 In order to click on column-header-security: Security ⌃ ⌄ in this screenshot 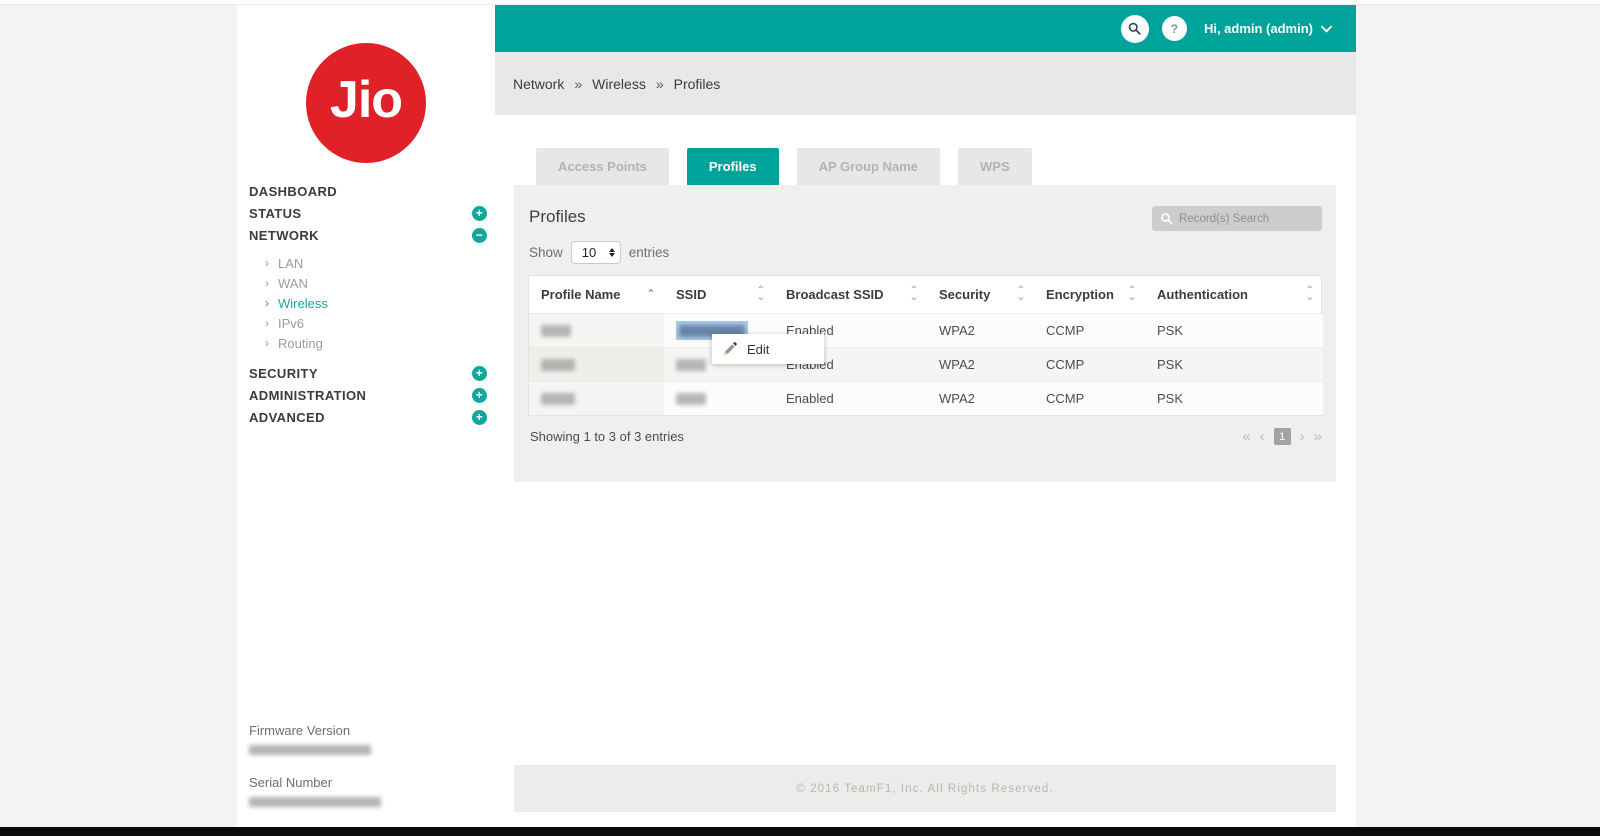, I will do `click(980, 294)`.